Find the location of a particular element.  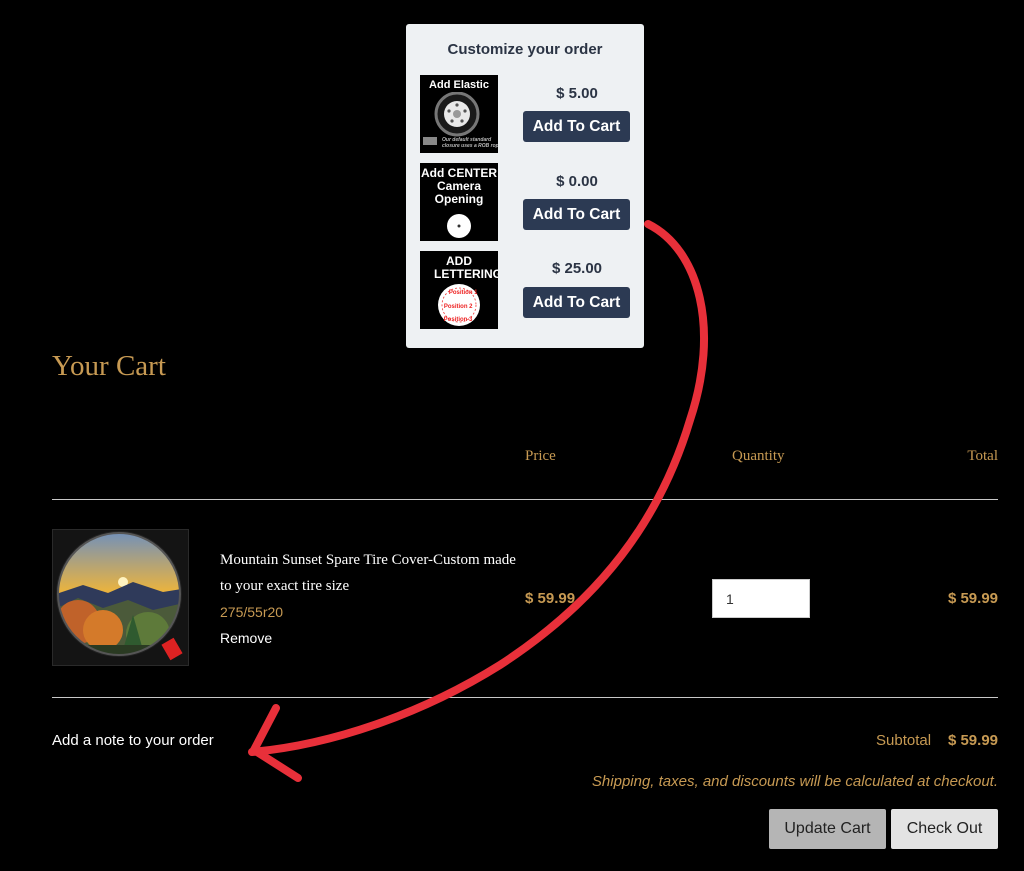

checkout-button: Check Out is located at coordinates (944, 829).